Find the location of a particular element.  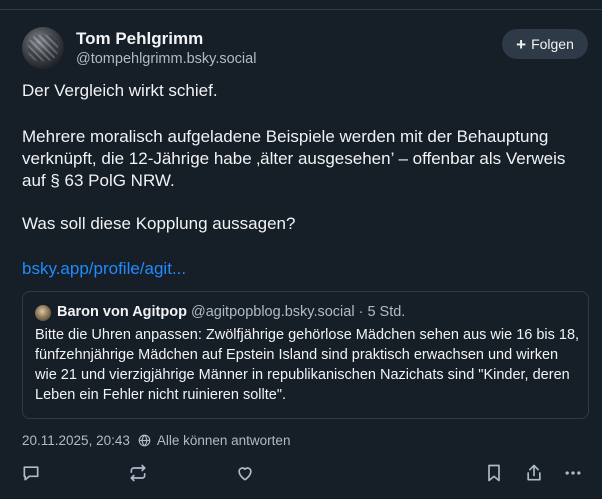

like-button is located at coordinates (245, 473).